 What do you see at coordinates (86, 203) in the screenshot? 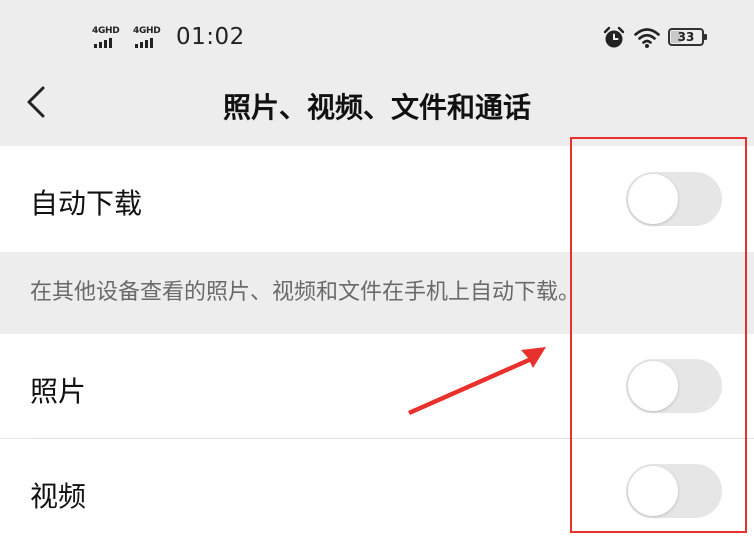
I see `auto-download-label: 自动下载` at bounding box center [86, 203].